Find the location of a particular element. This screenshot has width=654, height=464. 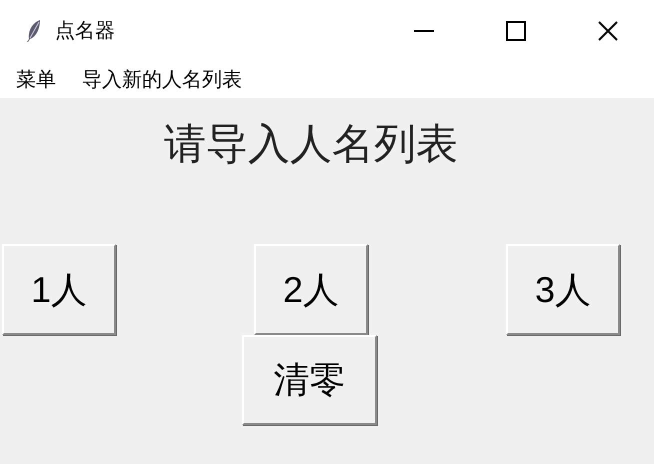

prompt-label: 请导入人名列表 is located at coordinates (311, 144).